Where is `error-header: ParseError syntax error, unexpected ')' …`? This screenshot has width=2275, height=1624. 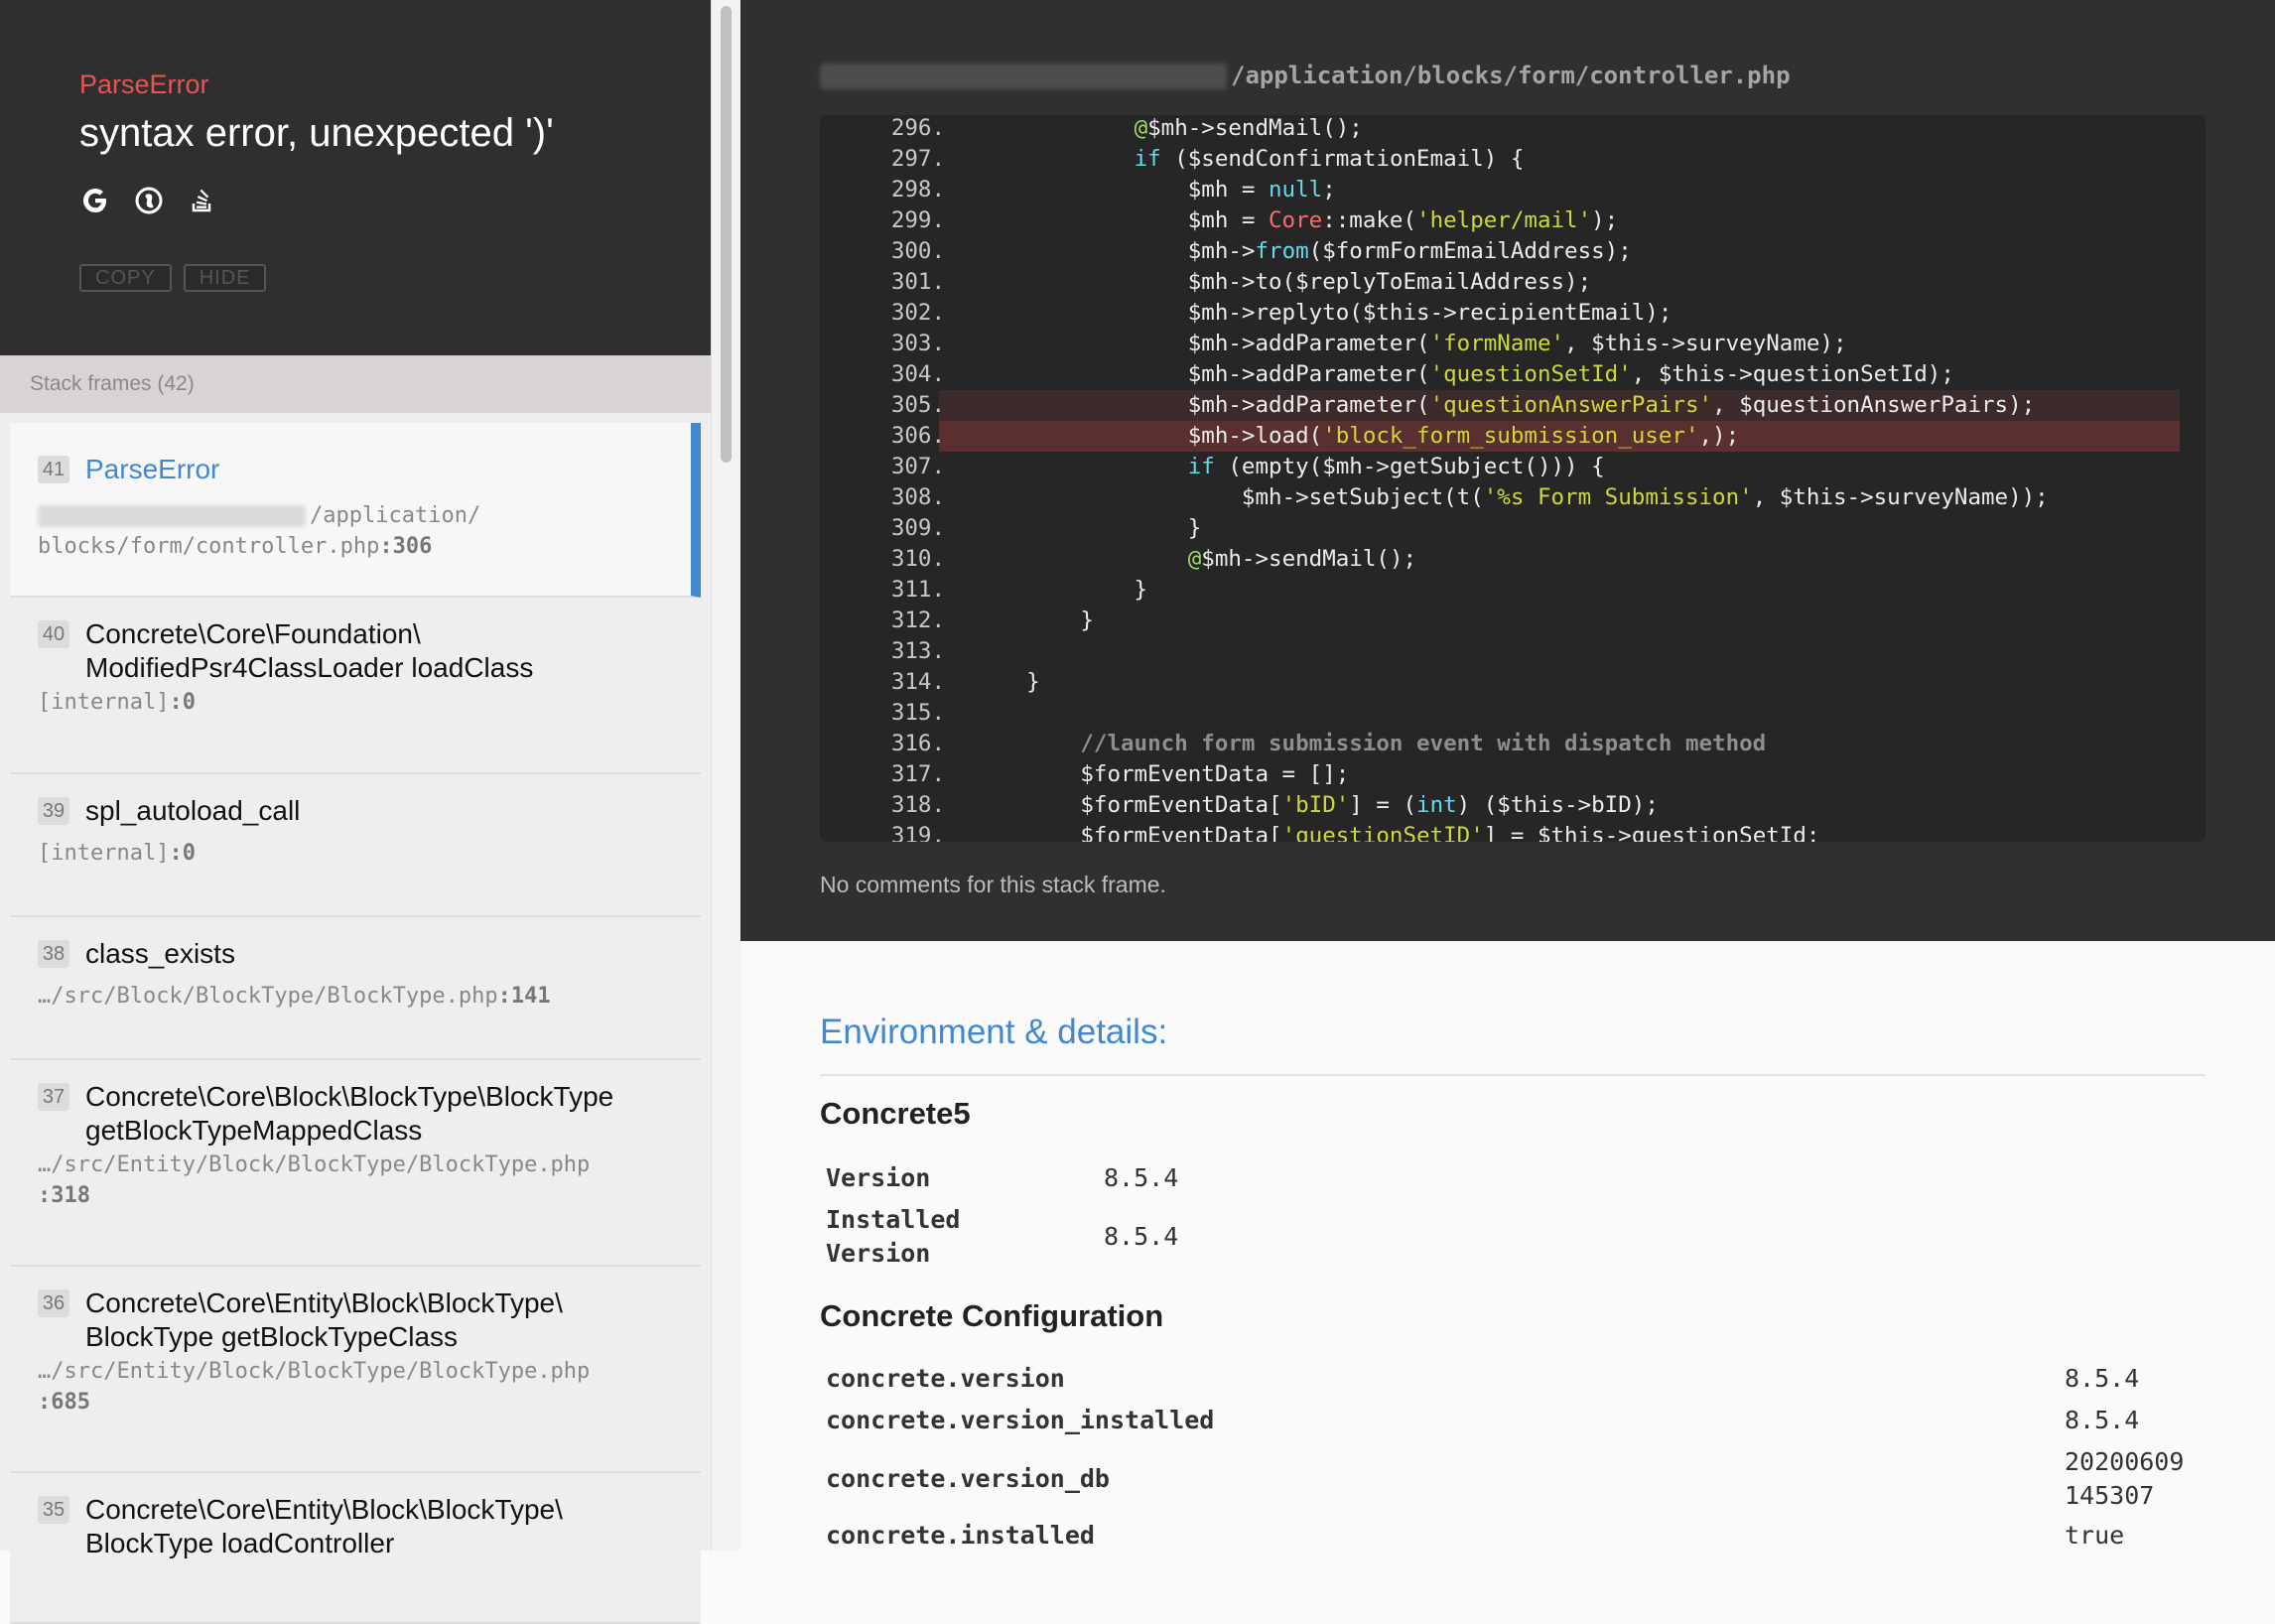
error-header: ParseError syntax error, unexpected ')' … is located at coordinates (356, 177).